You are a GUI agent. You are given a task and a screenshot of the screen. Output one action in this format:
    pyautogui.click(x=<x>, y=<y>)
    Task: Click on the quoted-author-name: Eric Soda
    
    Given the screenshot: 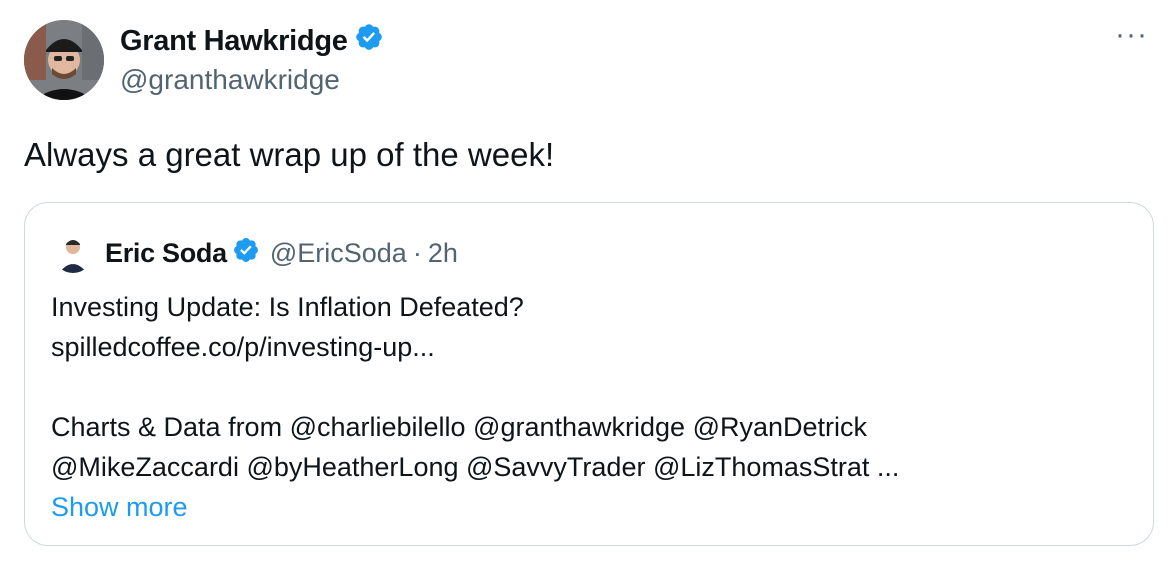 What is the action you would take?
    pyautogui.click(x=166, y=253)
    